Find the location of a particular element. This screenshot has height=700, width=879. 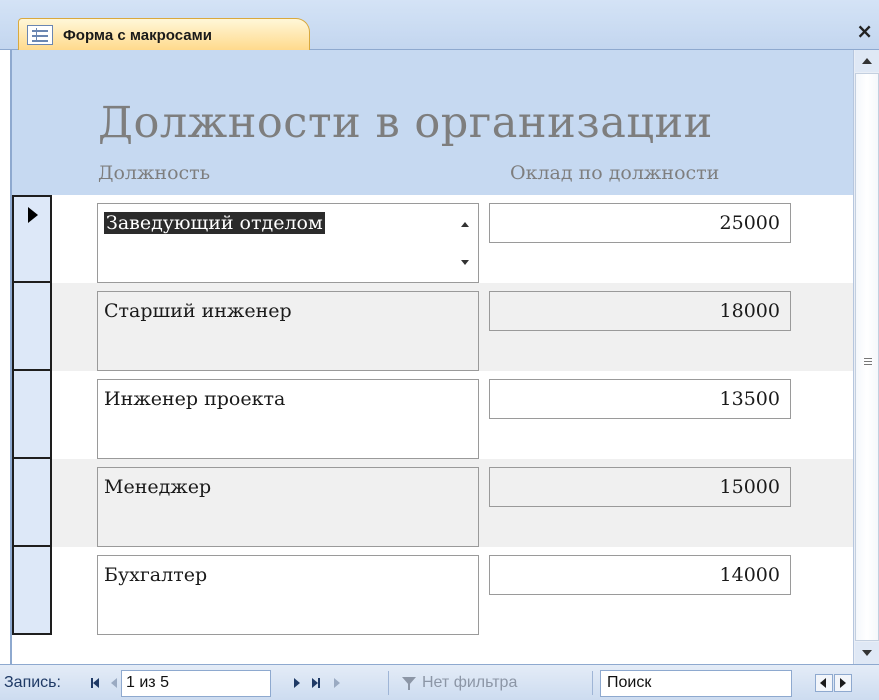

close-icon: × is located at coordinates (864, 31).